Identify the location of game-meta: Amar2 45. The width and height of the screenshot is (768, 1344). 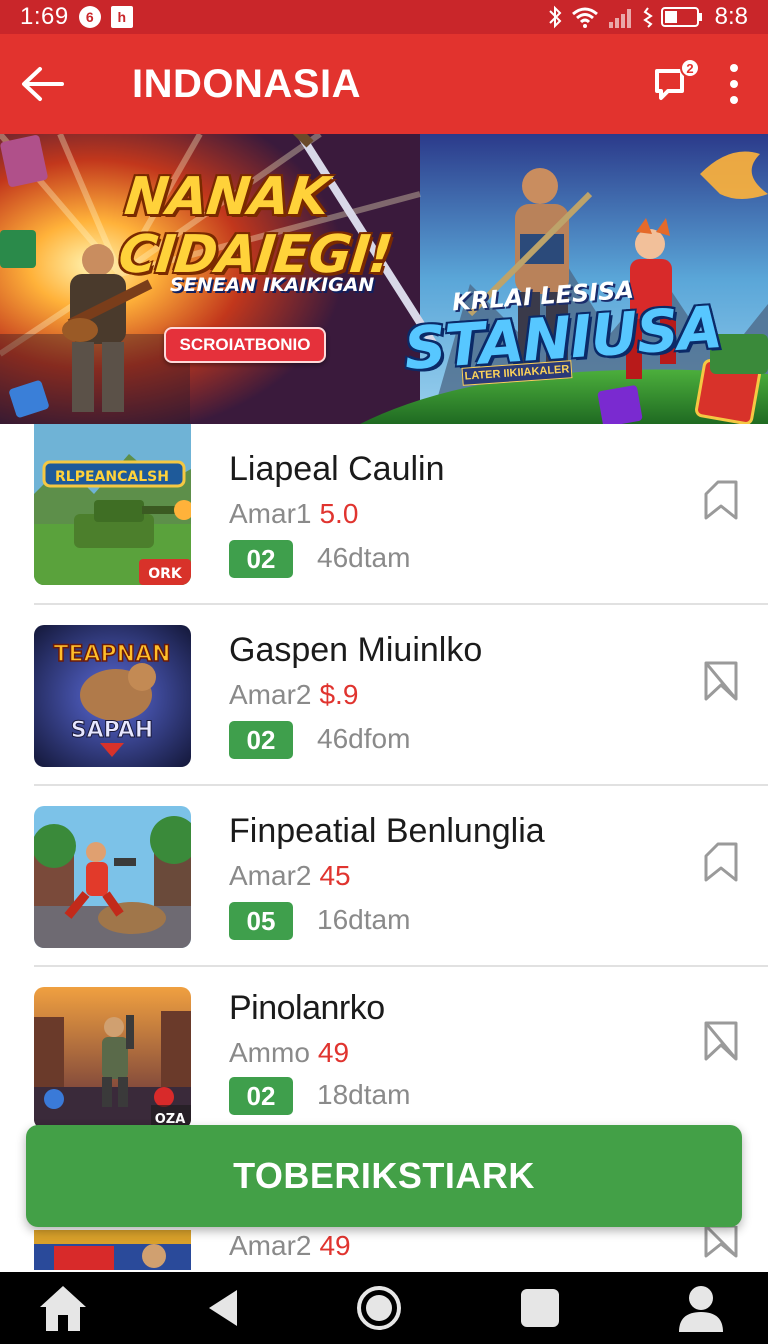
(290, 876).